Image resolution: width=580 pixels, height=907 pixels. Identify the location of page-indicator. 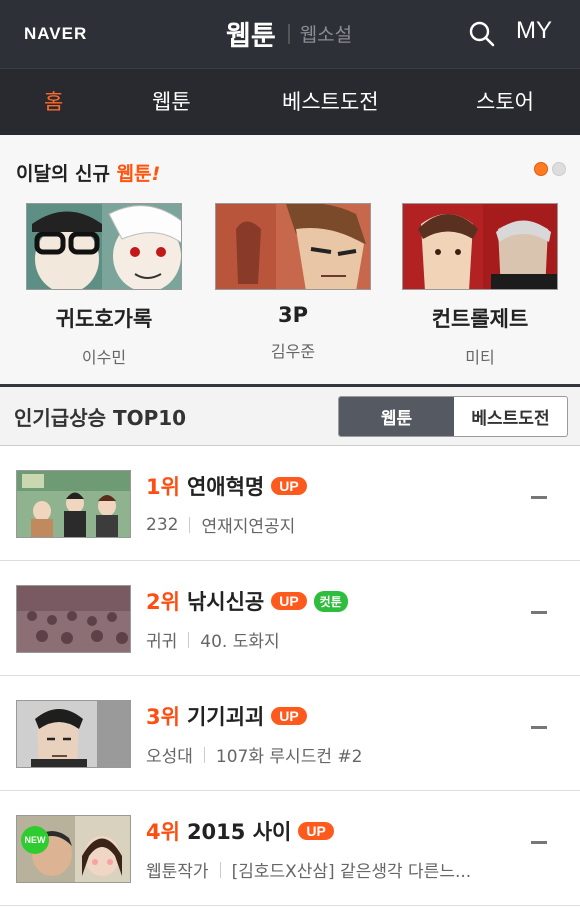
(550, 169).